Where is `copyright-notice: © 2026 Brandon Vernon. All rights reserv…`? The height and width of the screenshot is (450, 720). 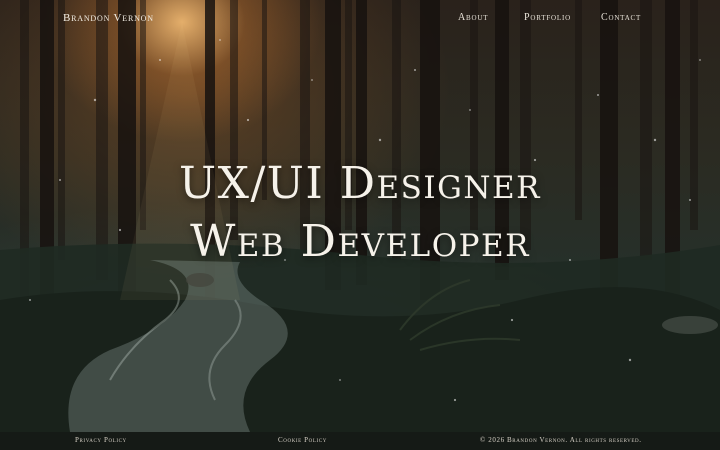
copyright-notice: © 2026 Brandon Vernon. All rights reserv… is located at coordinates (561, 440).